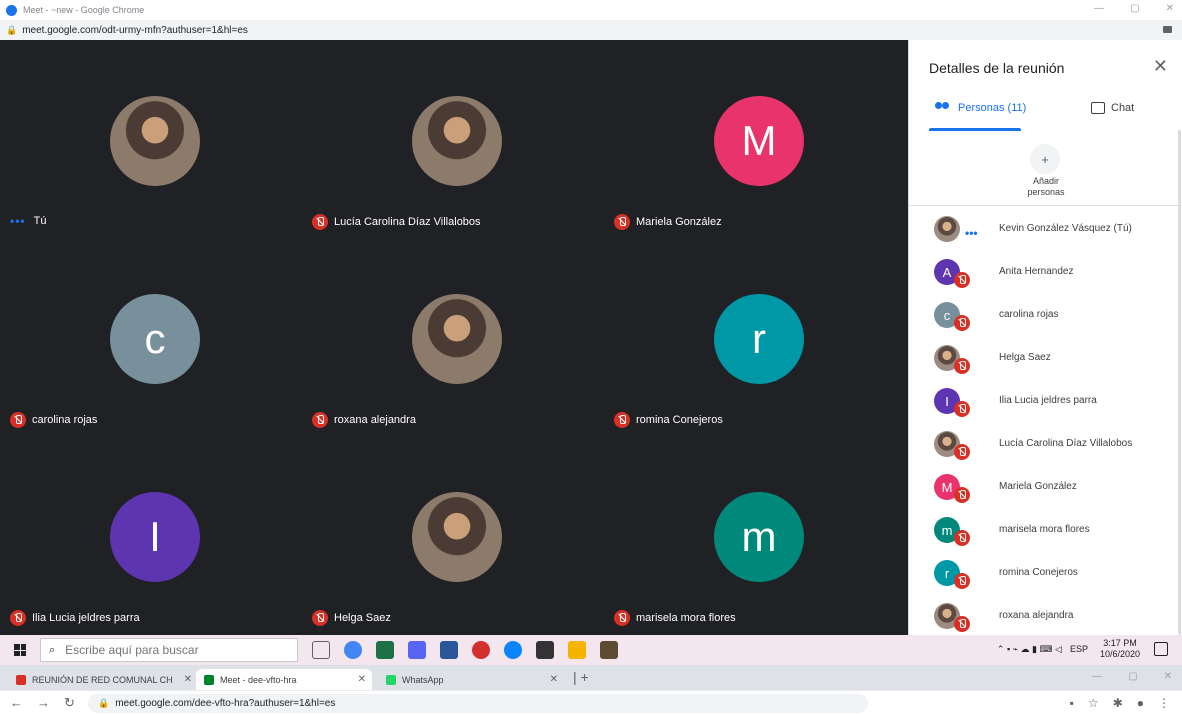 The height and width of the screenshot is (715, 1182). Describe the element at coordinates (1132, 676) in the screenshot. I see `maximize-button-2: ▢` at that location.